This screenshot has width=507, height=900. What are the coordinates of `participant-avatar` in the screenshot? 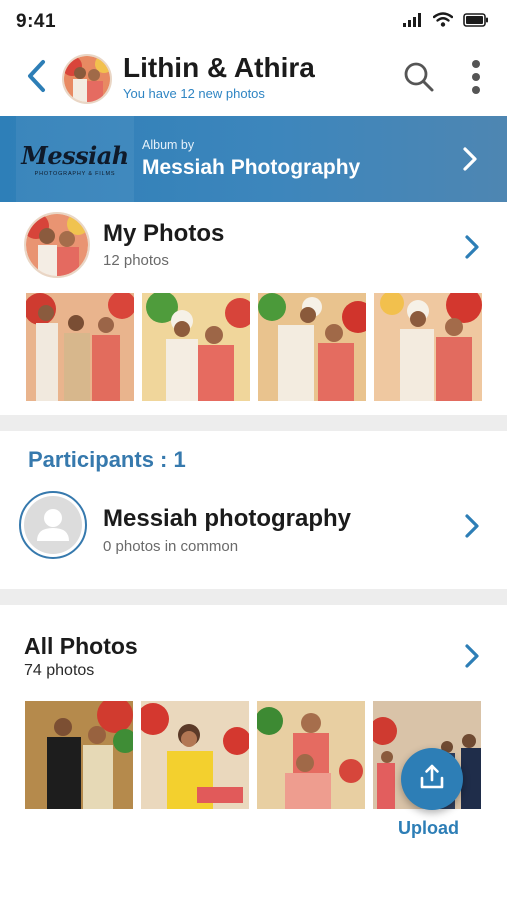 It's located at (53, 525).